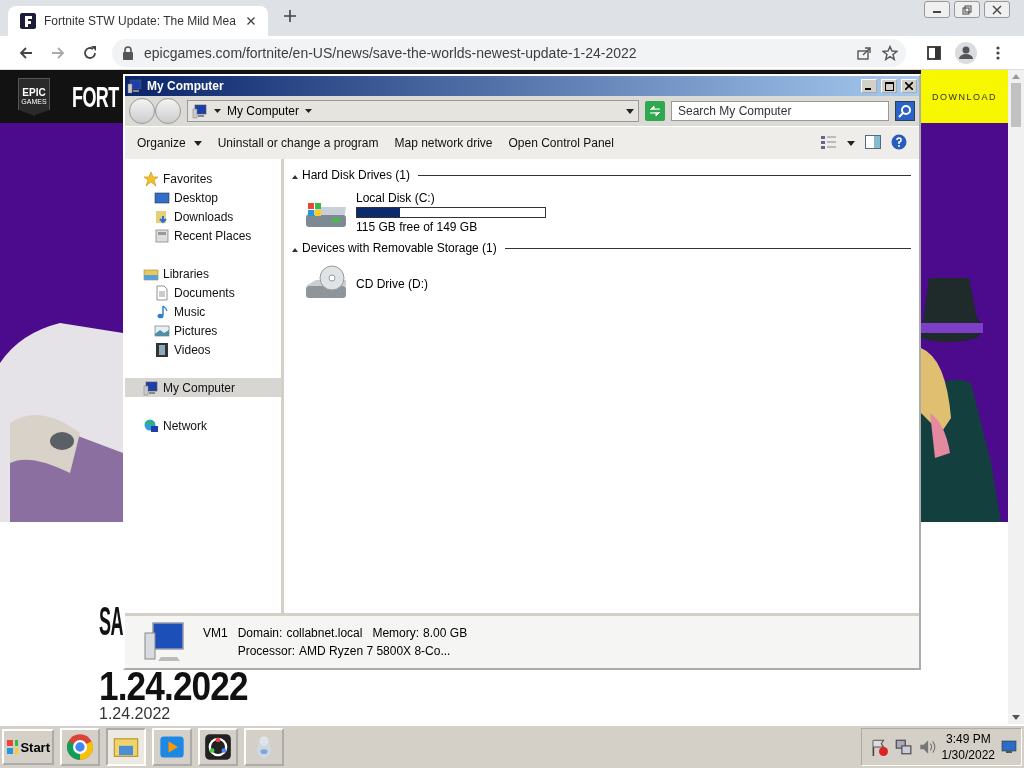 The image size is (1024, 768). What do you see at coordinates (135, 714) in the screenshot?
I see `article-date: 1.24.2022` at bounding box center [135, 714].